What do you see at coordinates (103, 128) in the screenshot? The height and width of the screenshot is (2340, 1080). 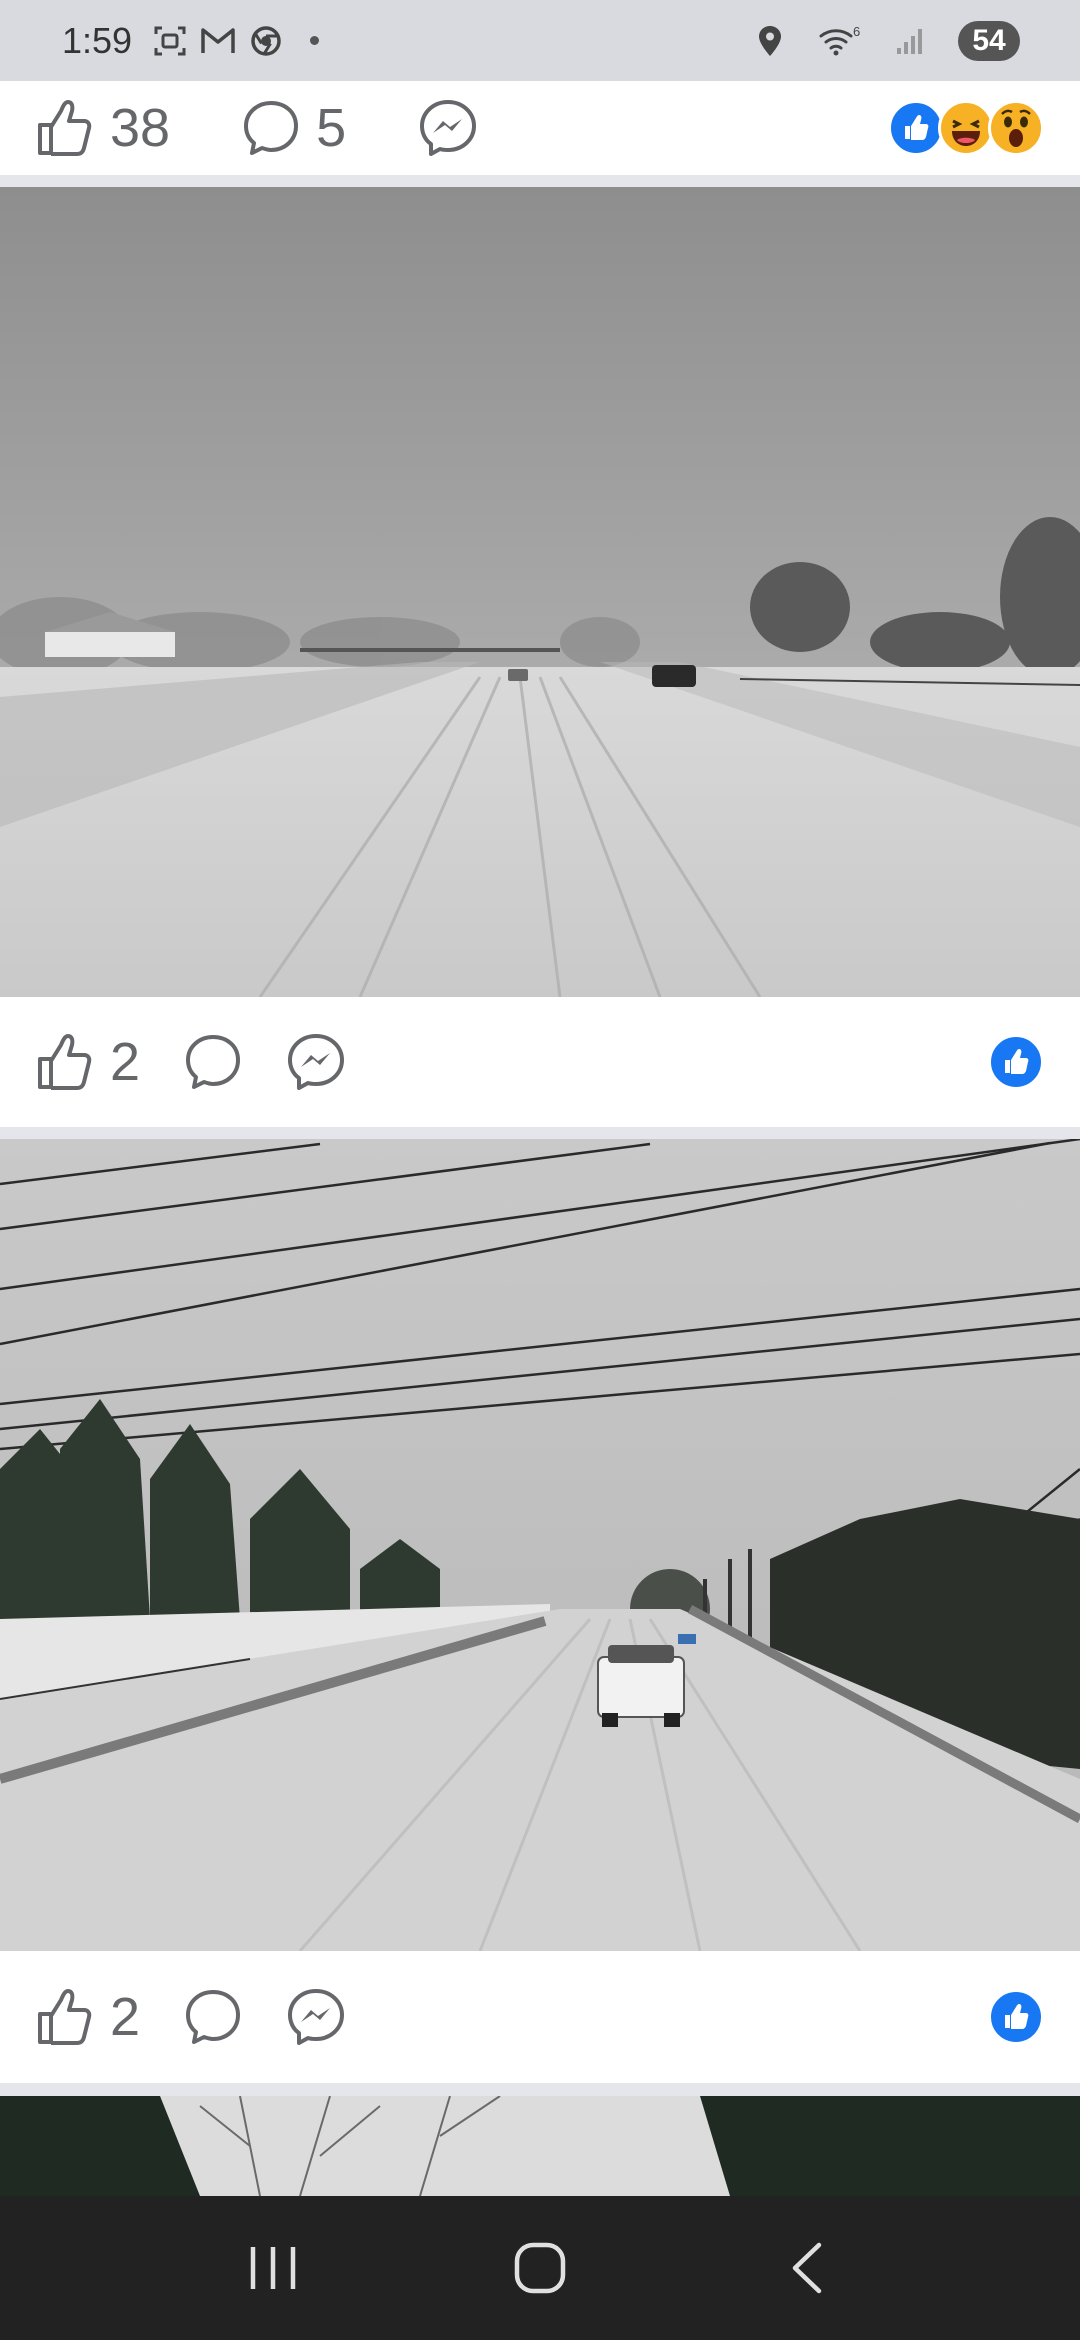 I see `like-button: 38` at bounding box center [103, 128].